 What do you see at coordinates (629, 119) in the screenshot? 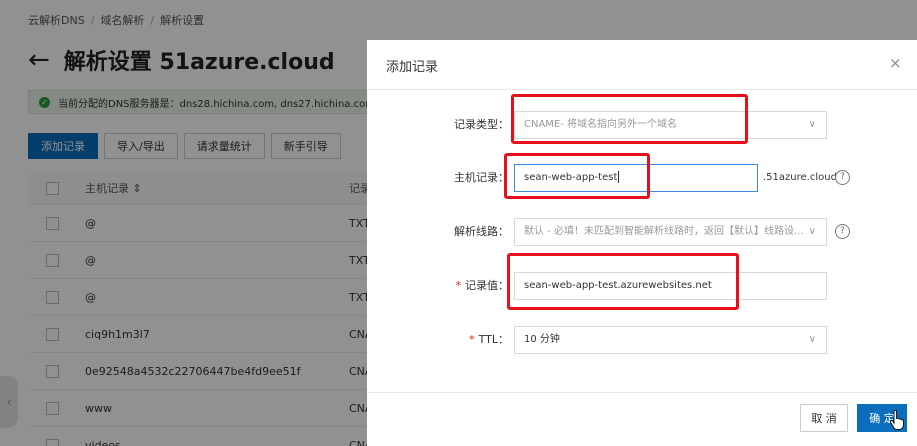
I see `annotation-box-record-type` at bounding box center [629, 119].